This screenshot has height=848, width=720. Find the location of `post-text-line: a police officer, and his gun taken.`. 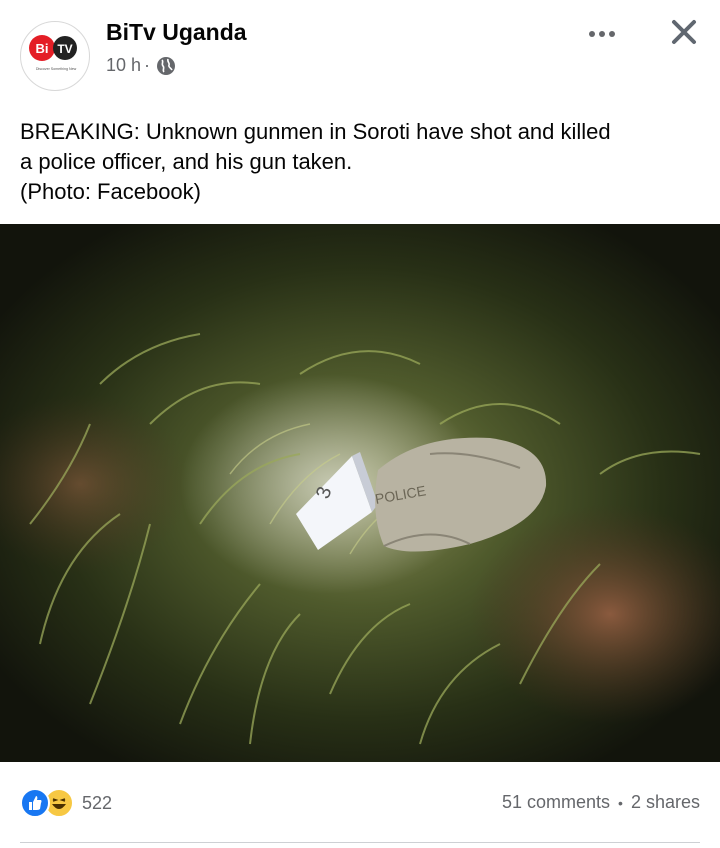

post-text-line: a police officer, and his gun taken. is located at coordinates (186, 161).